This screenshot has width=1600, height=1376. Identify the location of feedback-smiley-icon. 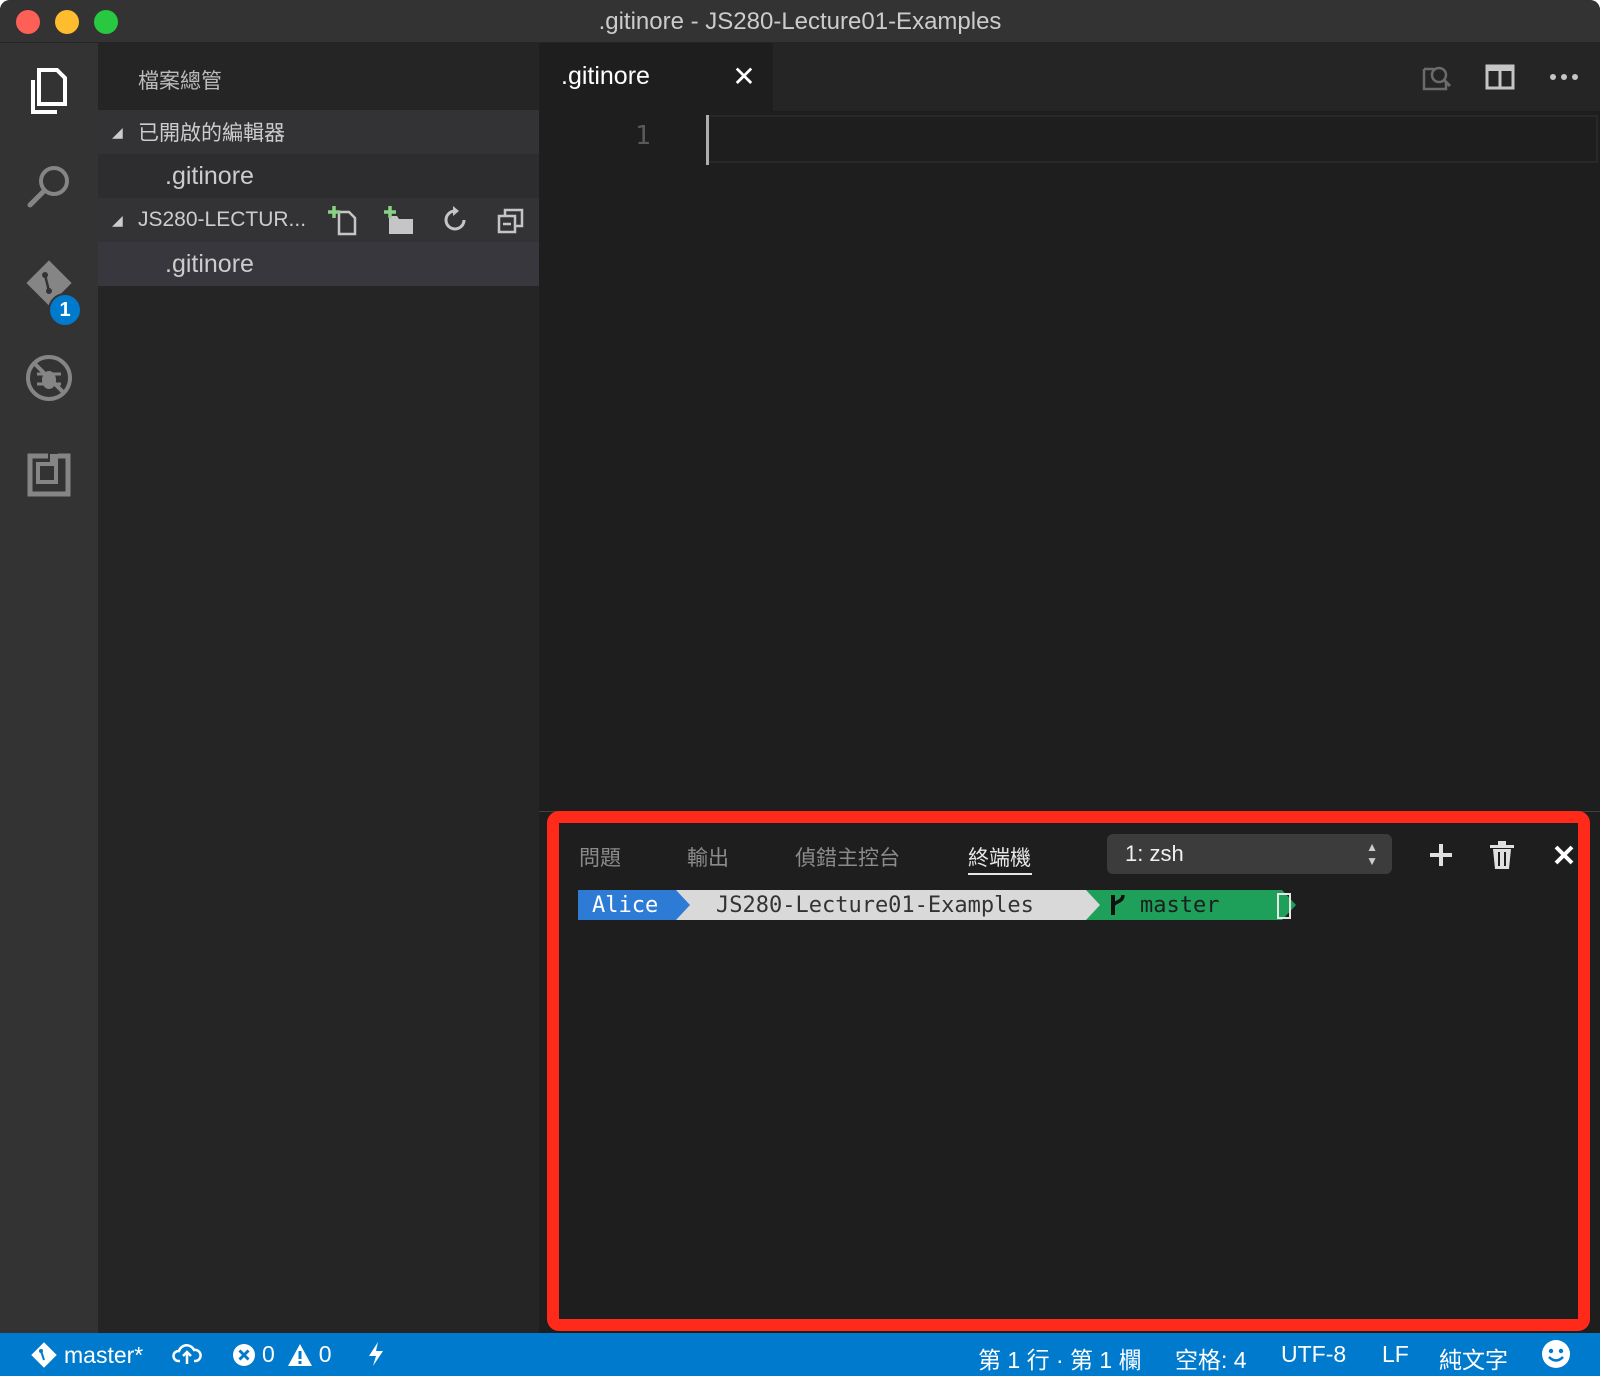
(1556, 1354).